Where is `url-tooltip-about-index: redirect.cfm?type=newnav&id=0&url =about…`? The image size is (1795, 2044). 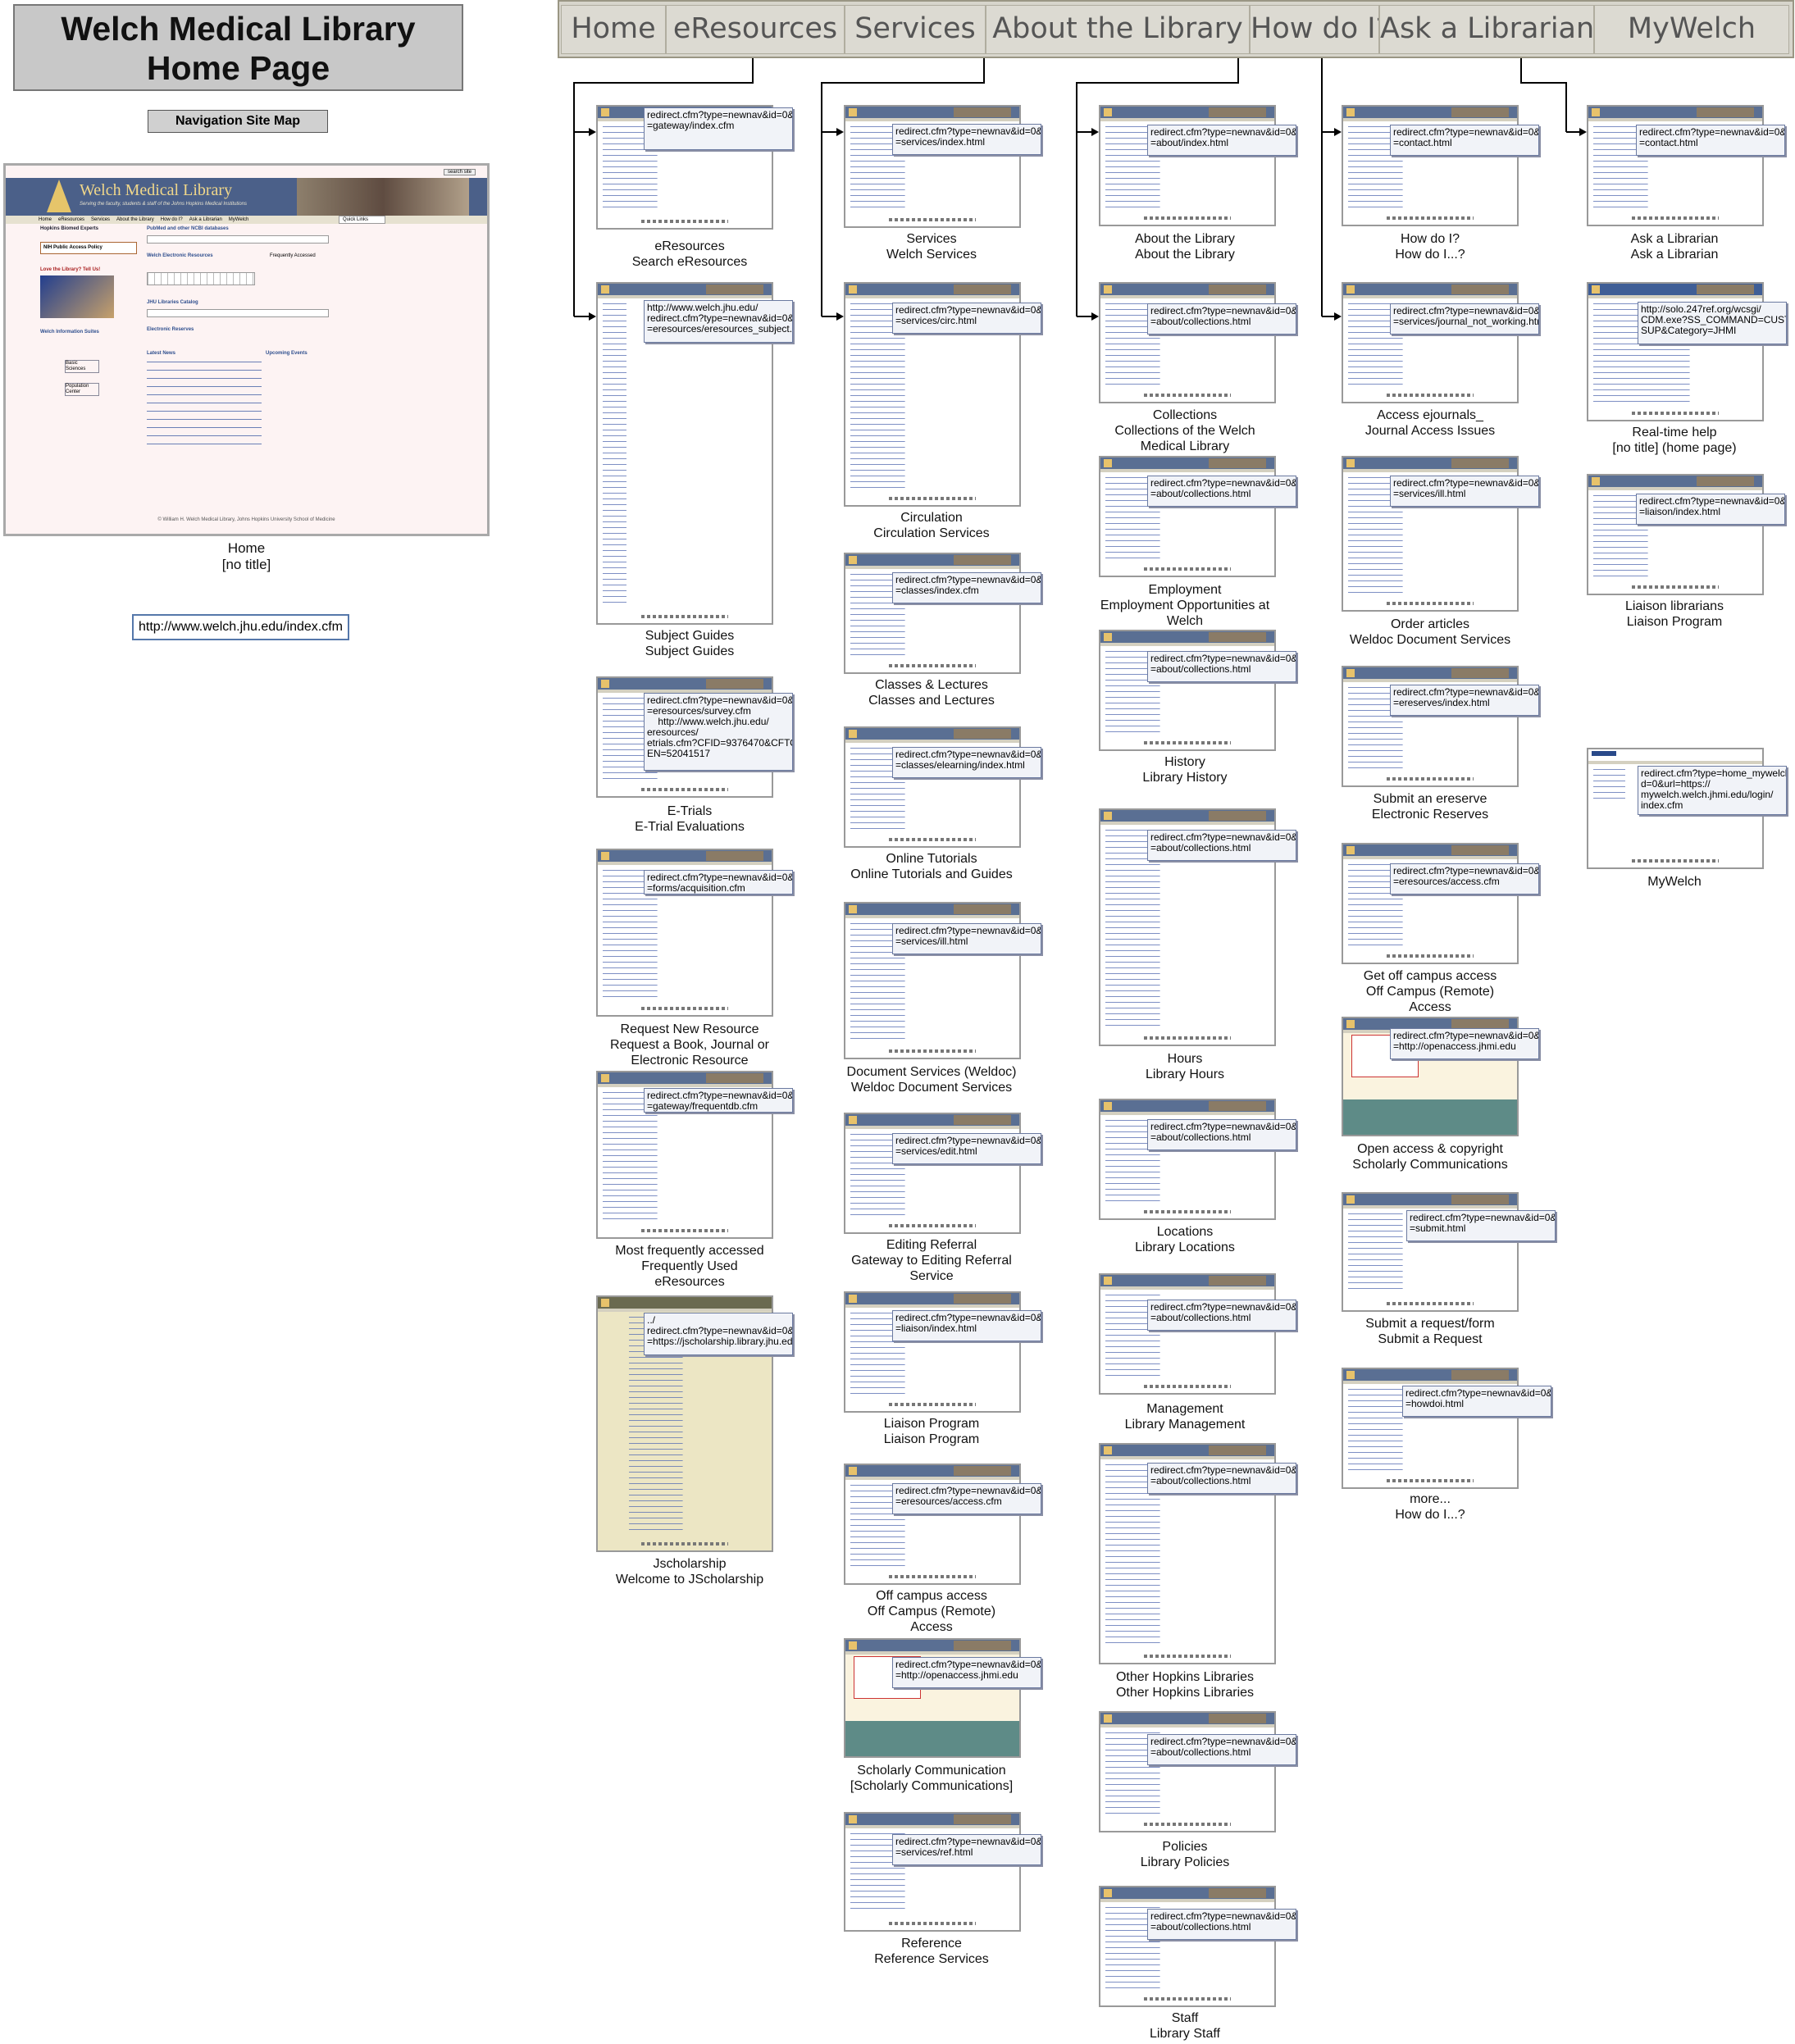
url-tooltip-about-index: redirect.cfm?type=newnav&id=0&url =about… is located at coordinates (1222, 140).